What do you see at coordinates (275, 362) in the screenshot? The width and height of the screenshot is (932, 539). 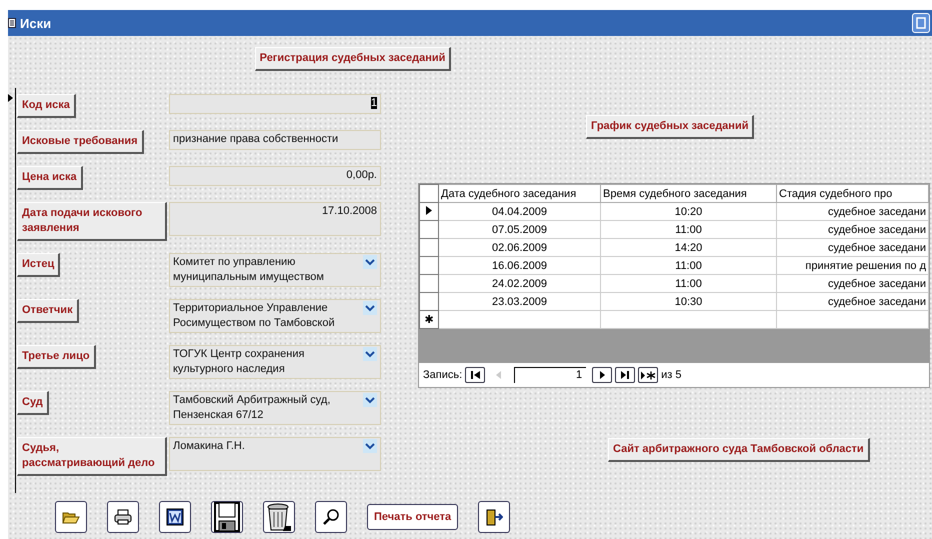 I see `combo-box: ТОГУК Центр сохранения культурного наследия` at bounding box center [275, 362].